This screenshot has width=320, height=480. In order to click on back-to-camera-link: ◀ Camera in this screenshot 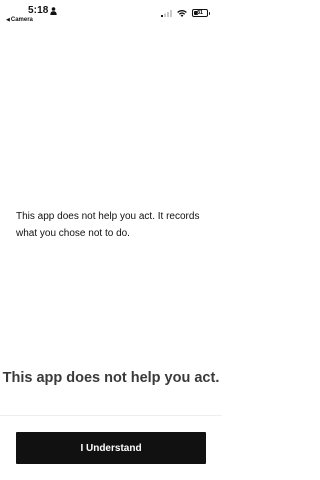, I will do `click(19, 20)`.